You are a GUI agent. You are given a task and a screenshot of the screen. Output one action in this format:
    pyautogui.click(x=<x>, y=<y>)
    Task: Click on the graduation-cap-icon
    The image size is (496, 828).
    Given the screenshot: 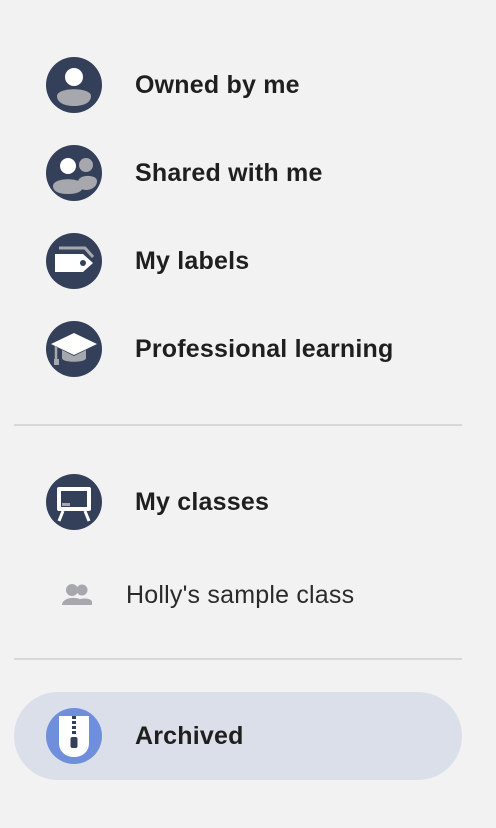 What is the action you would take?
    pyautogui.click(x=74, y=349)
    